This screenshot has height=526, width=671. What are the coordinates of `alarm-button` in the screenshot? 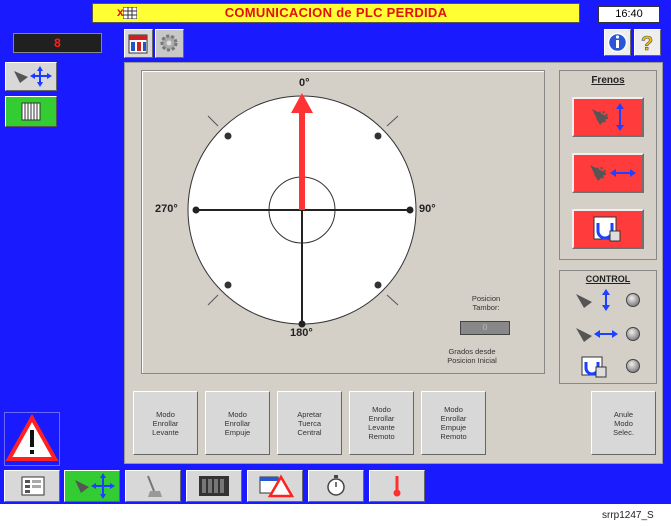 It's located at (32, 439).